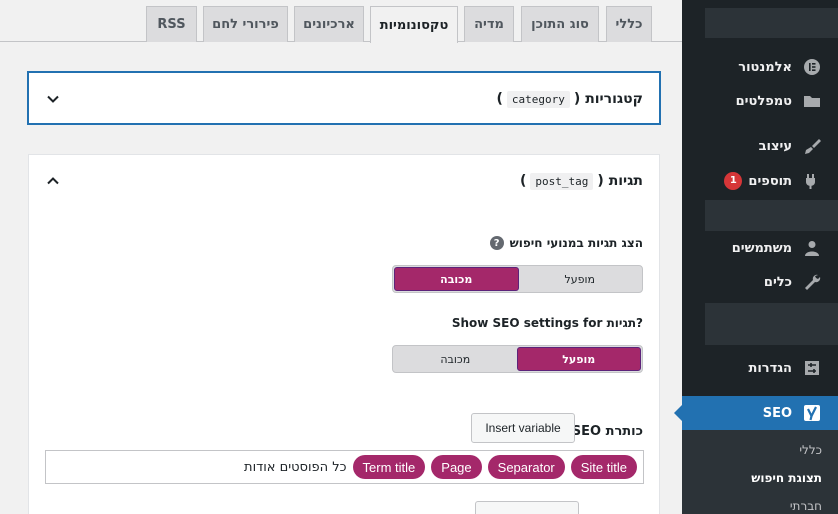 The image size is (838, 514). Describe the element at coordinates (456, 467) in the screenshot. I see `variable-pill-page: Page` at that location.